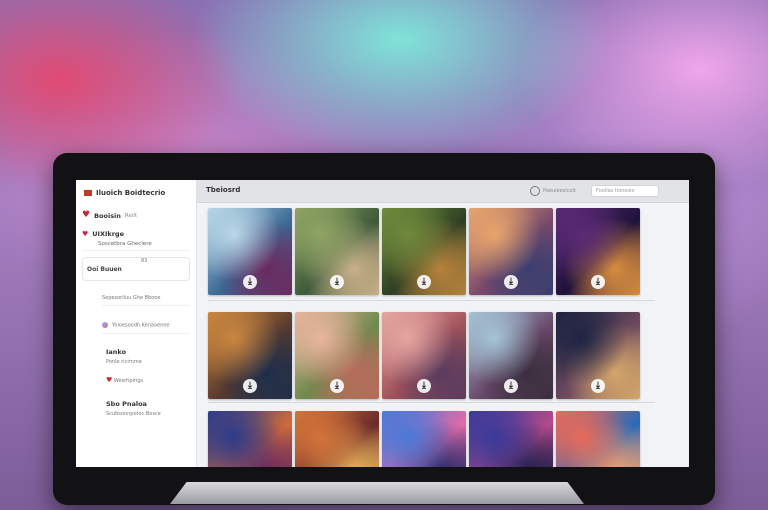 The image size is (768, 510). What do you see at coordinates (337, 251) in the screenshot?
I see `forest-creature-art: ⤓` at bounding box center [337, 251].